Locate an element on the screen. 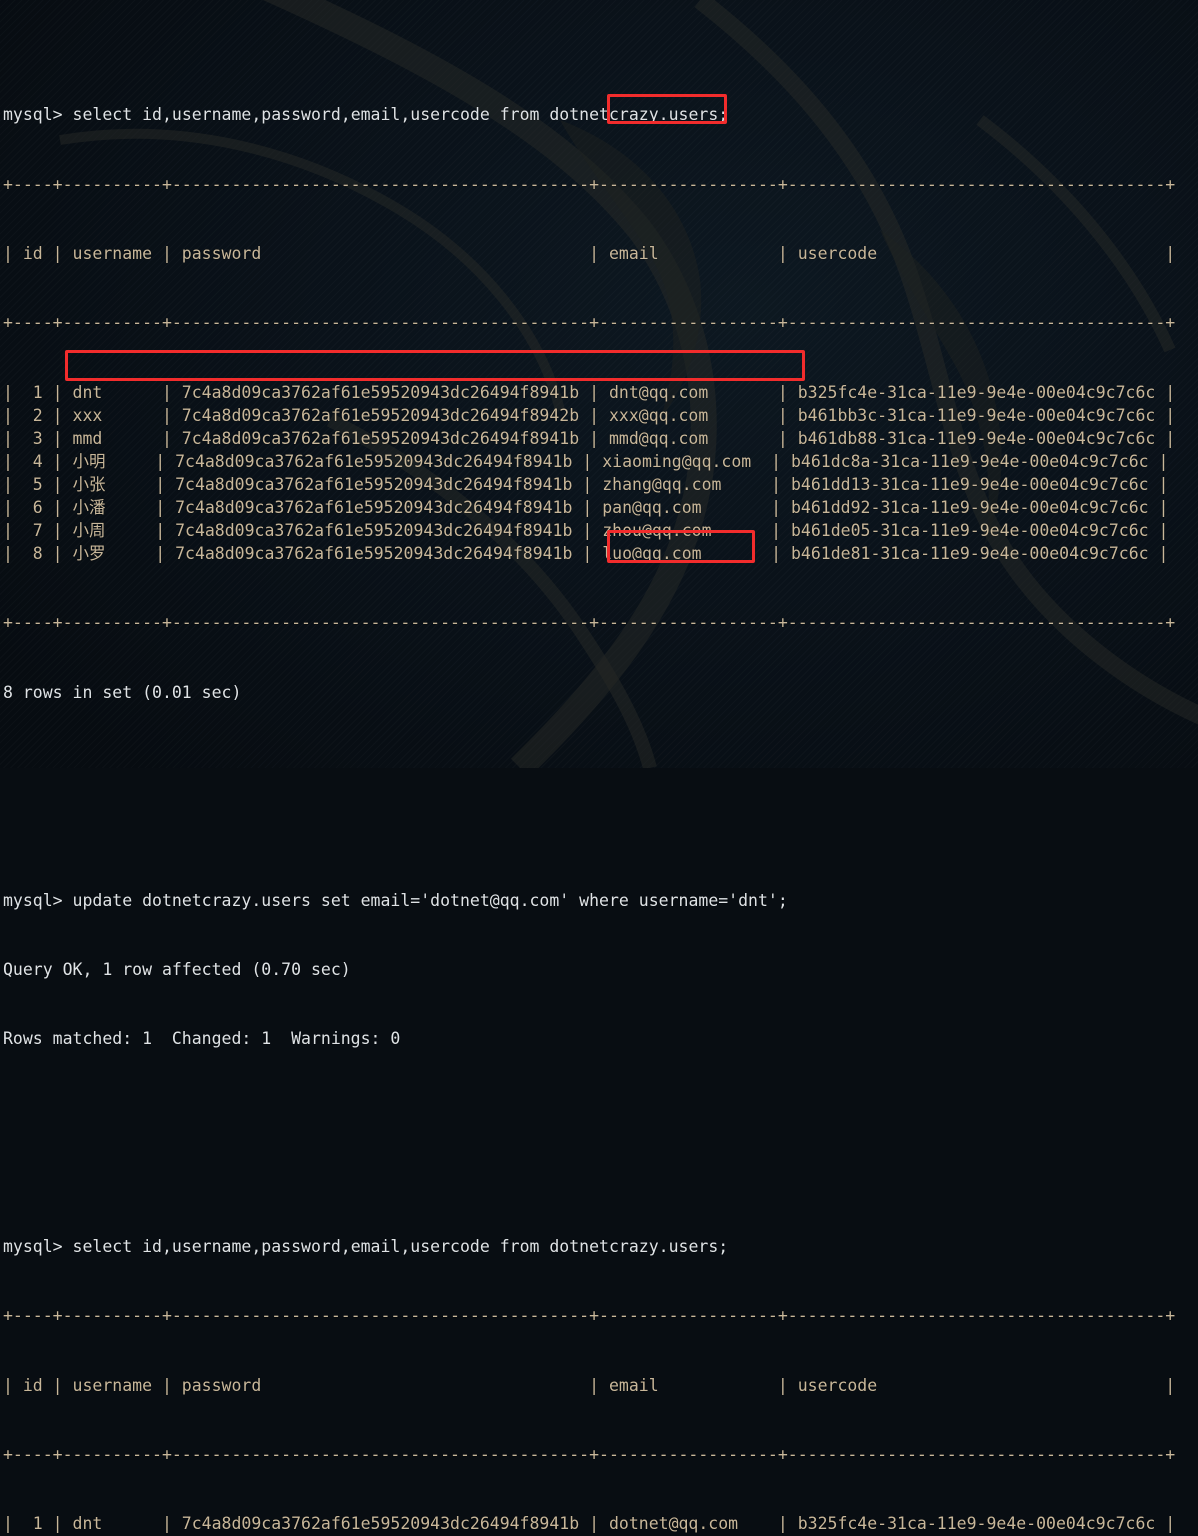 This screenshot has height=1536, width=1198. mysql-prompt: mysql> is located at coordinates (38, 115).